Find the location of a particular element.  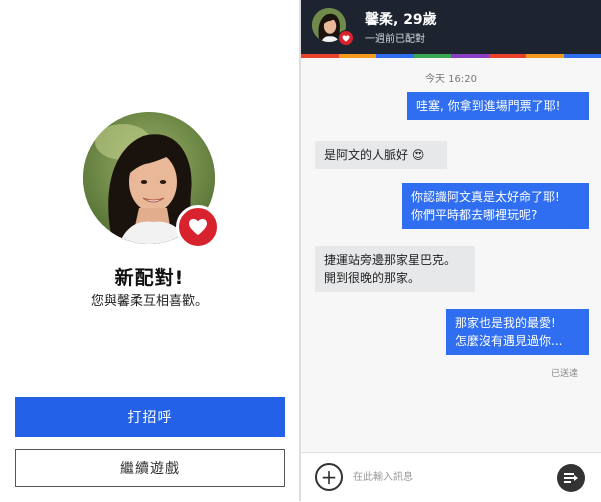

header-heart-icon is located at coordinates (346, 38).